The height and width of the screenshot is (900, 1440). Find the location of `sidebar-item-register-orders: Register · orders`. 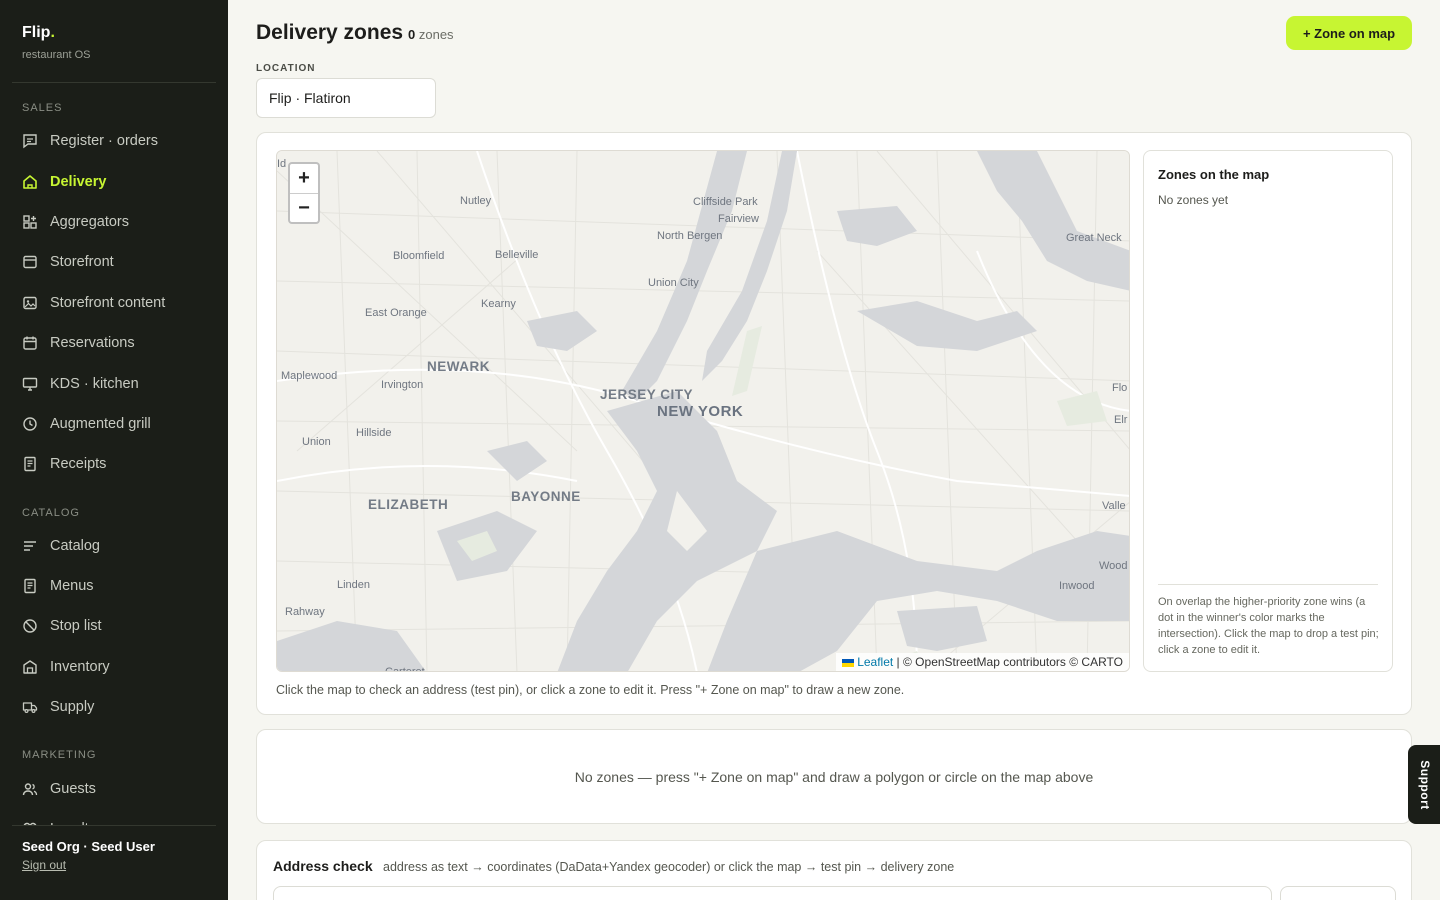

sidebar-item-register-orders: Register · orders is located at coordinates (114, 141).